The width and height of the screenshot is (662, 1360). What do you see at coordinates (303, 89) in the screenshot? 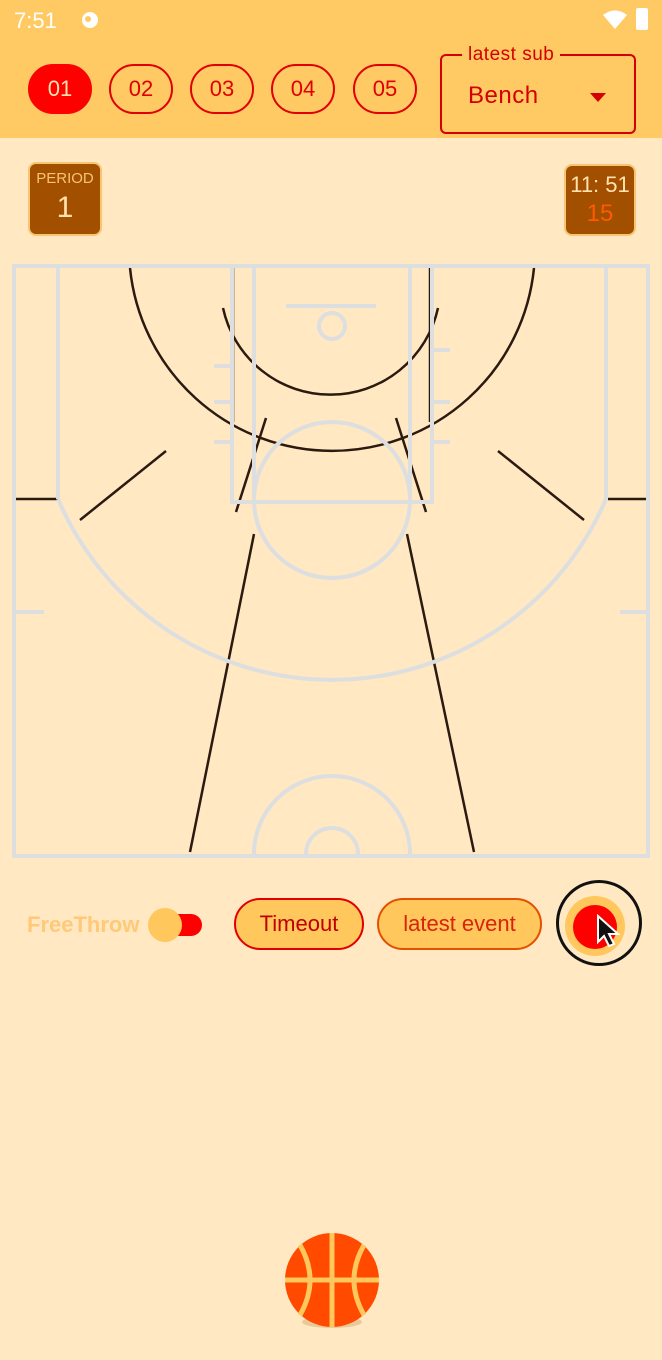
I see `player-button-04: 04` at bounding box center [303, 89].